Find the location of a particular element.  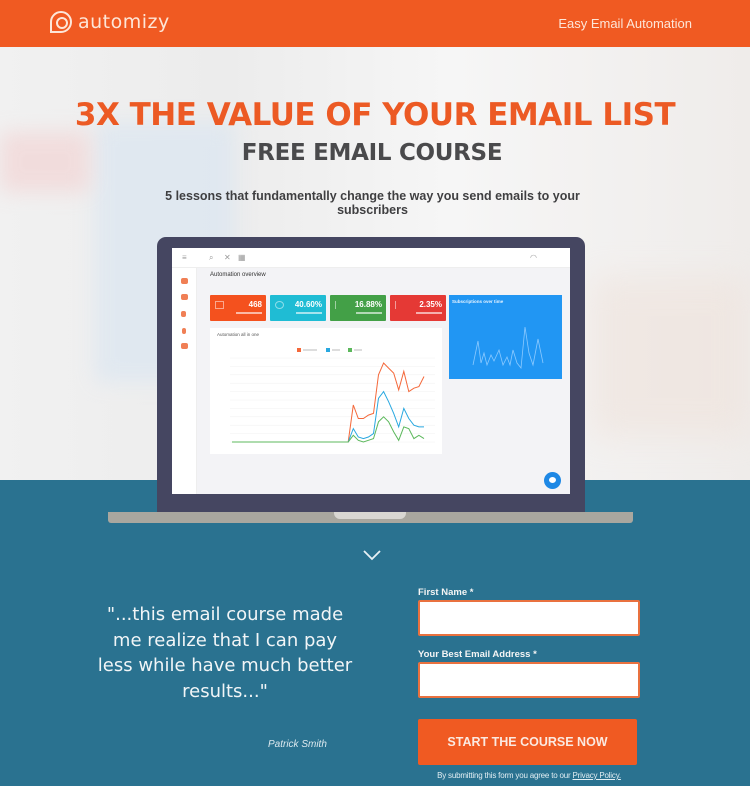

brand-name: automizy is located at coordinates (124, 22).